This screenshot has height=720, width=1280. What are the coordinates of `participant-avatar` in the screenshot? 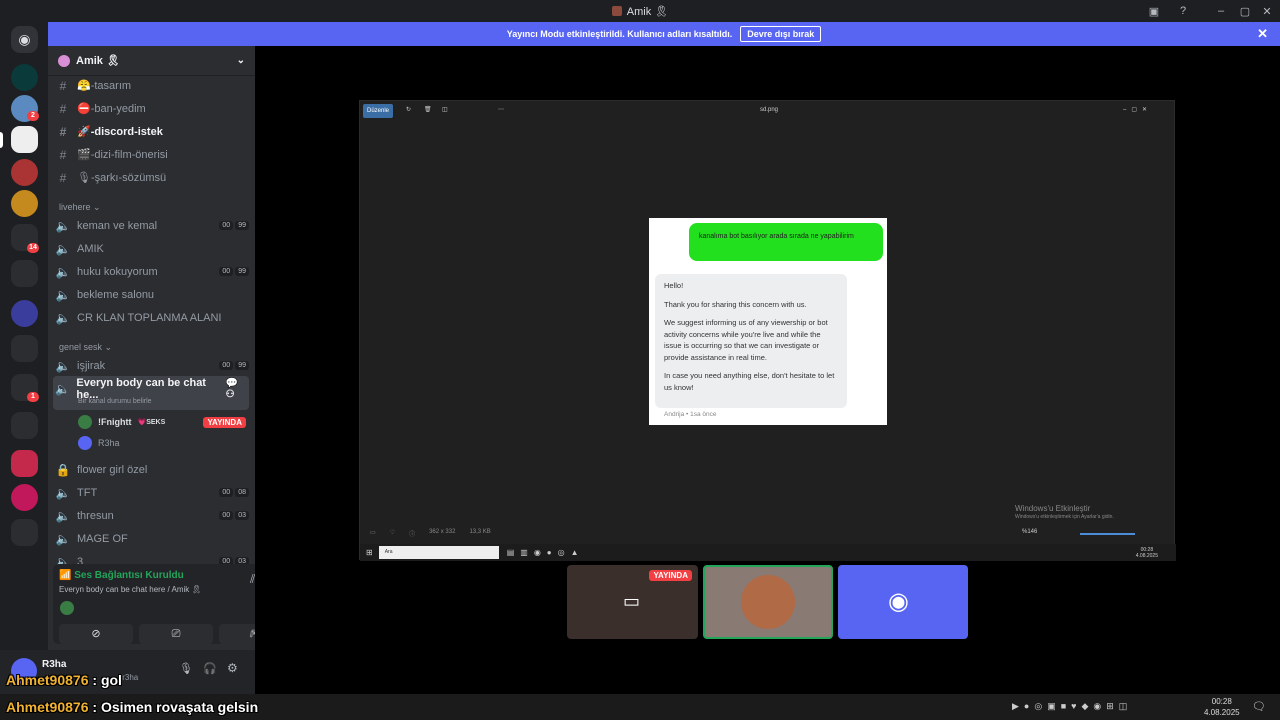 It's located at (67, 608).